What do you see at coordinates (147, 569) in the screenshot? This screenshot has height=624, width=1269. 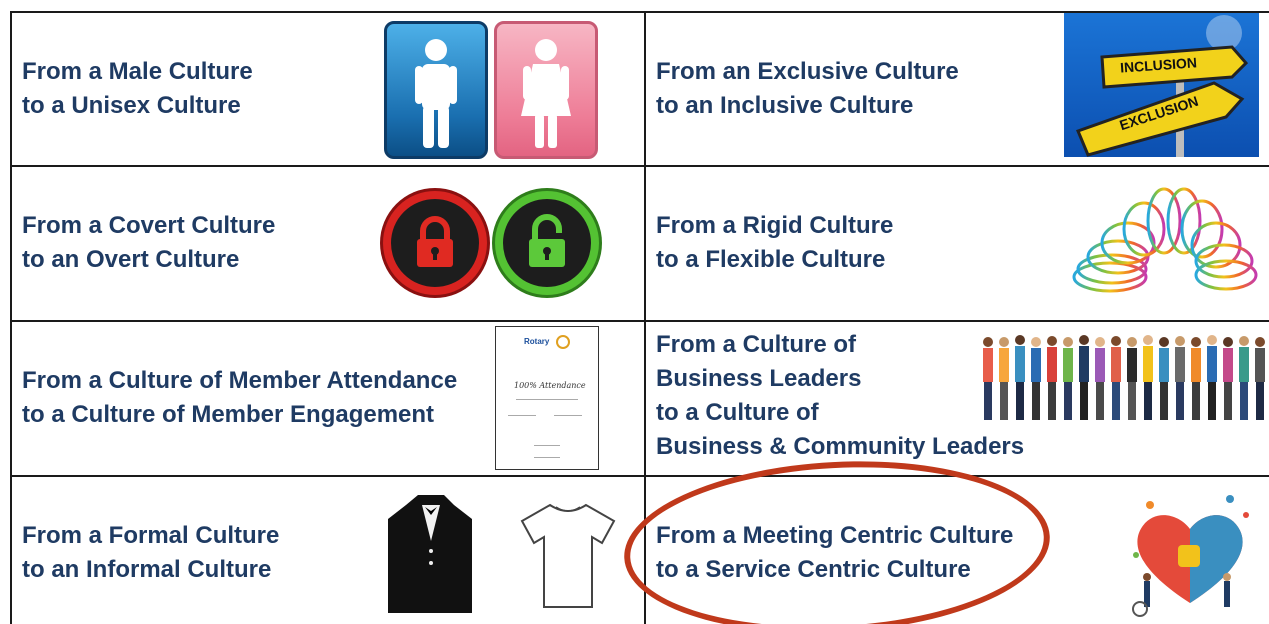 I see `text-line: to an Informal Culture` at bounding box center [147, 569].